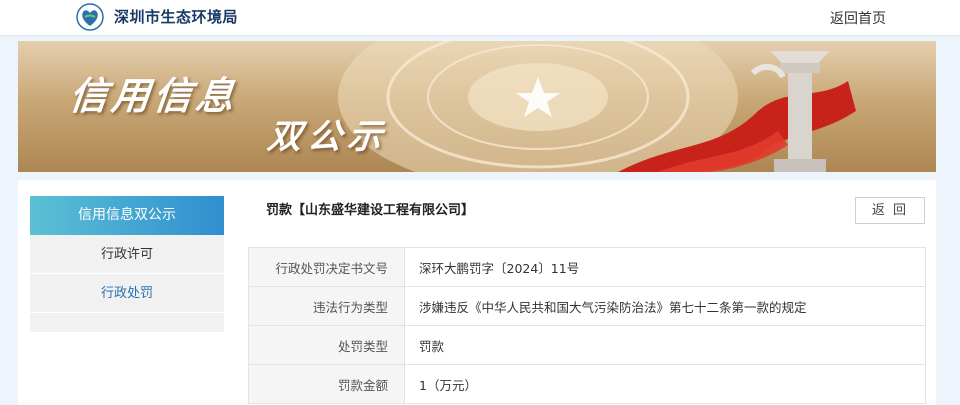 This screenshot has width=960, height=405. Describe the element at coordinates (127, 323) in the screenshot. I see `sidebar-spacer` at that location.